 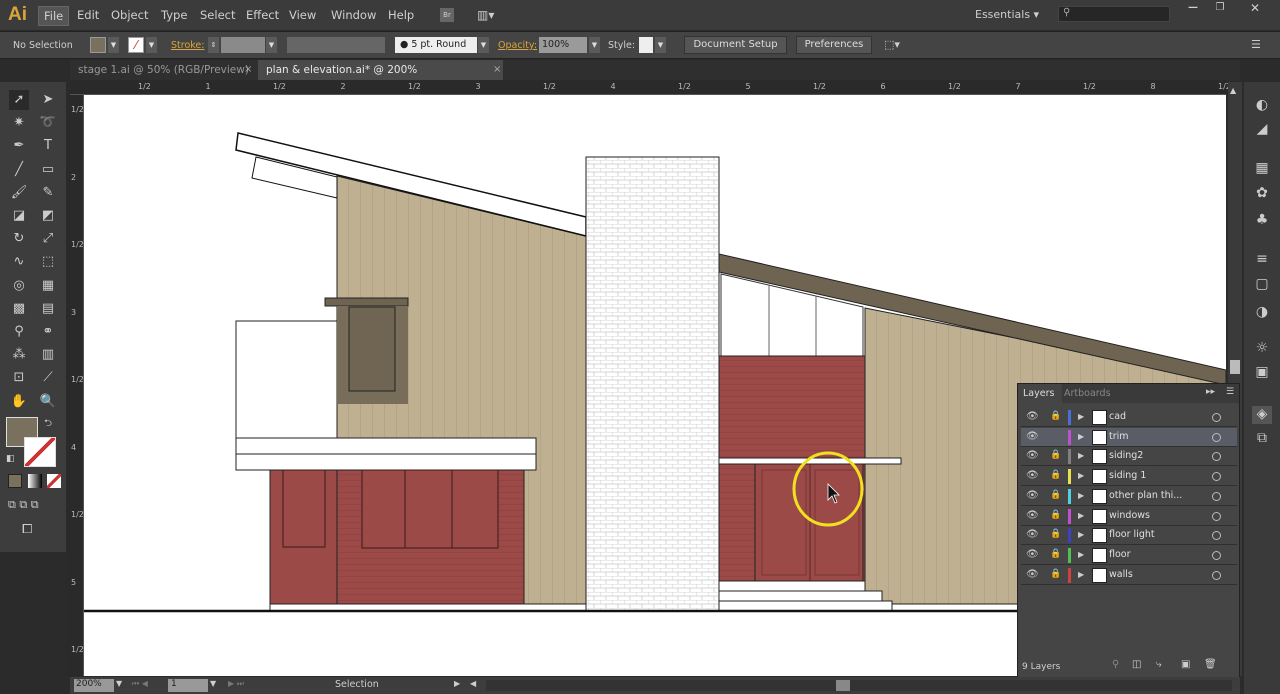 What do you see at coordinates (48, 286) in the screenshot?
I see `perspective-grid-icon: ▦` at bounding box center [48, 286].